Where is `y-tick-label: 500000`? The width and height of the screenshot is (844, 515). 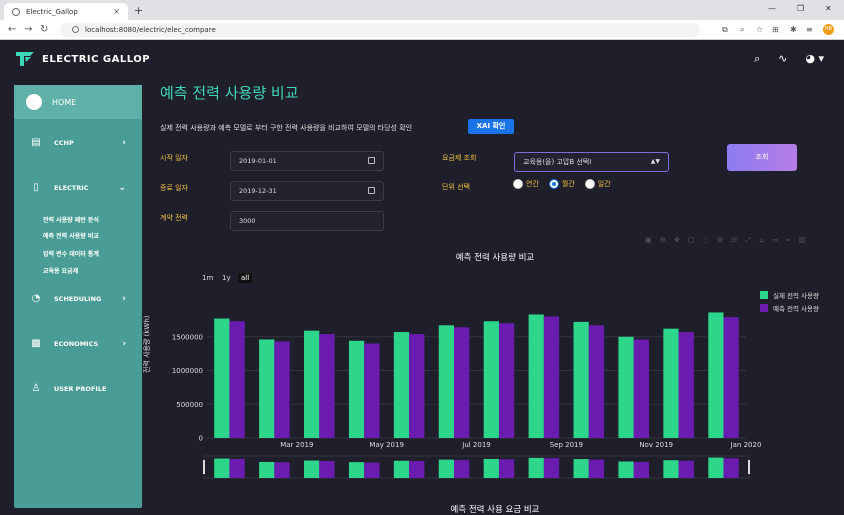
y-tick-label: 500000 is located at coordinates (189, 405).